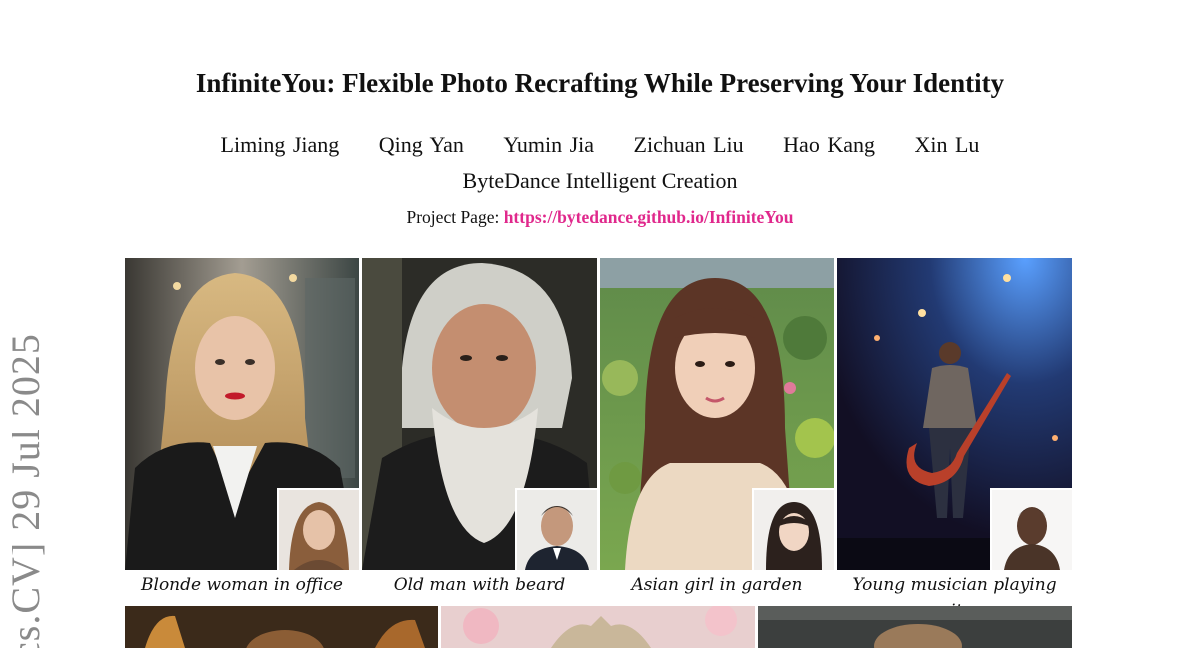 The height and width of the screenshot is (648, 1200). Describe the element at coordinates (717, 414) in the screenshot. I see `figure-image-garden` at that location.